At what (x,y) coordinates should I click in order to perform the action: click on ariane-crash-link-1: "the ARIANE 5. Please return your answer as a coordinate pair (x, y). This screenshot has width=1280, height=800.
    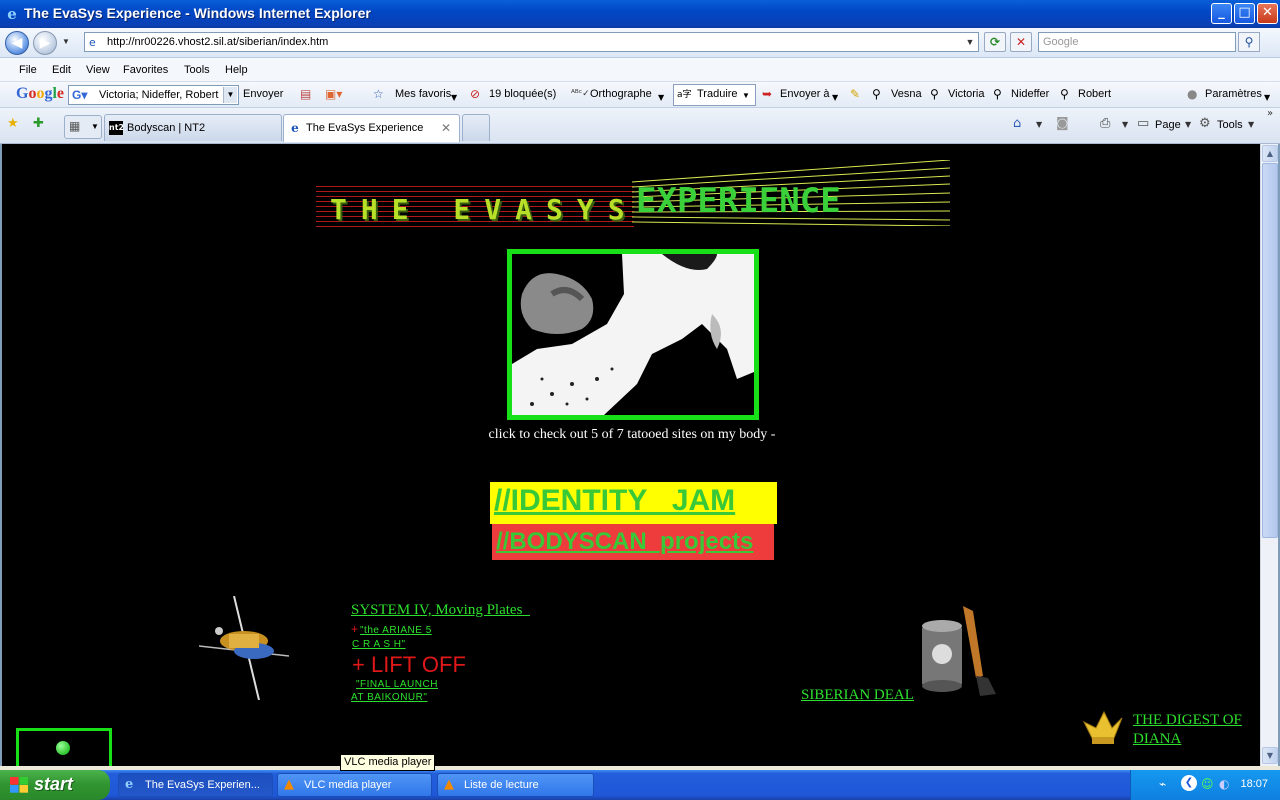
    Looking at the image, I should click on (396, 630).